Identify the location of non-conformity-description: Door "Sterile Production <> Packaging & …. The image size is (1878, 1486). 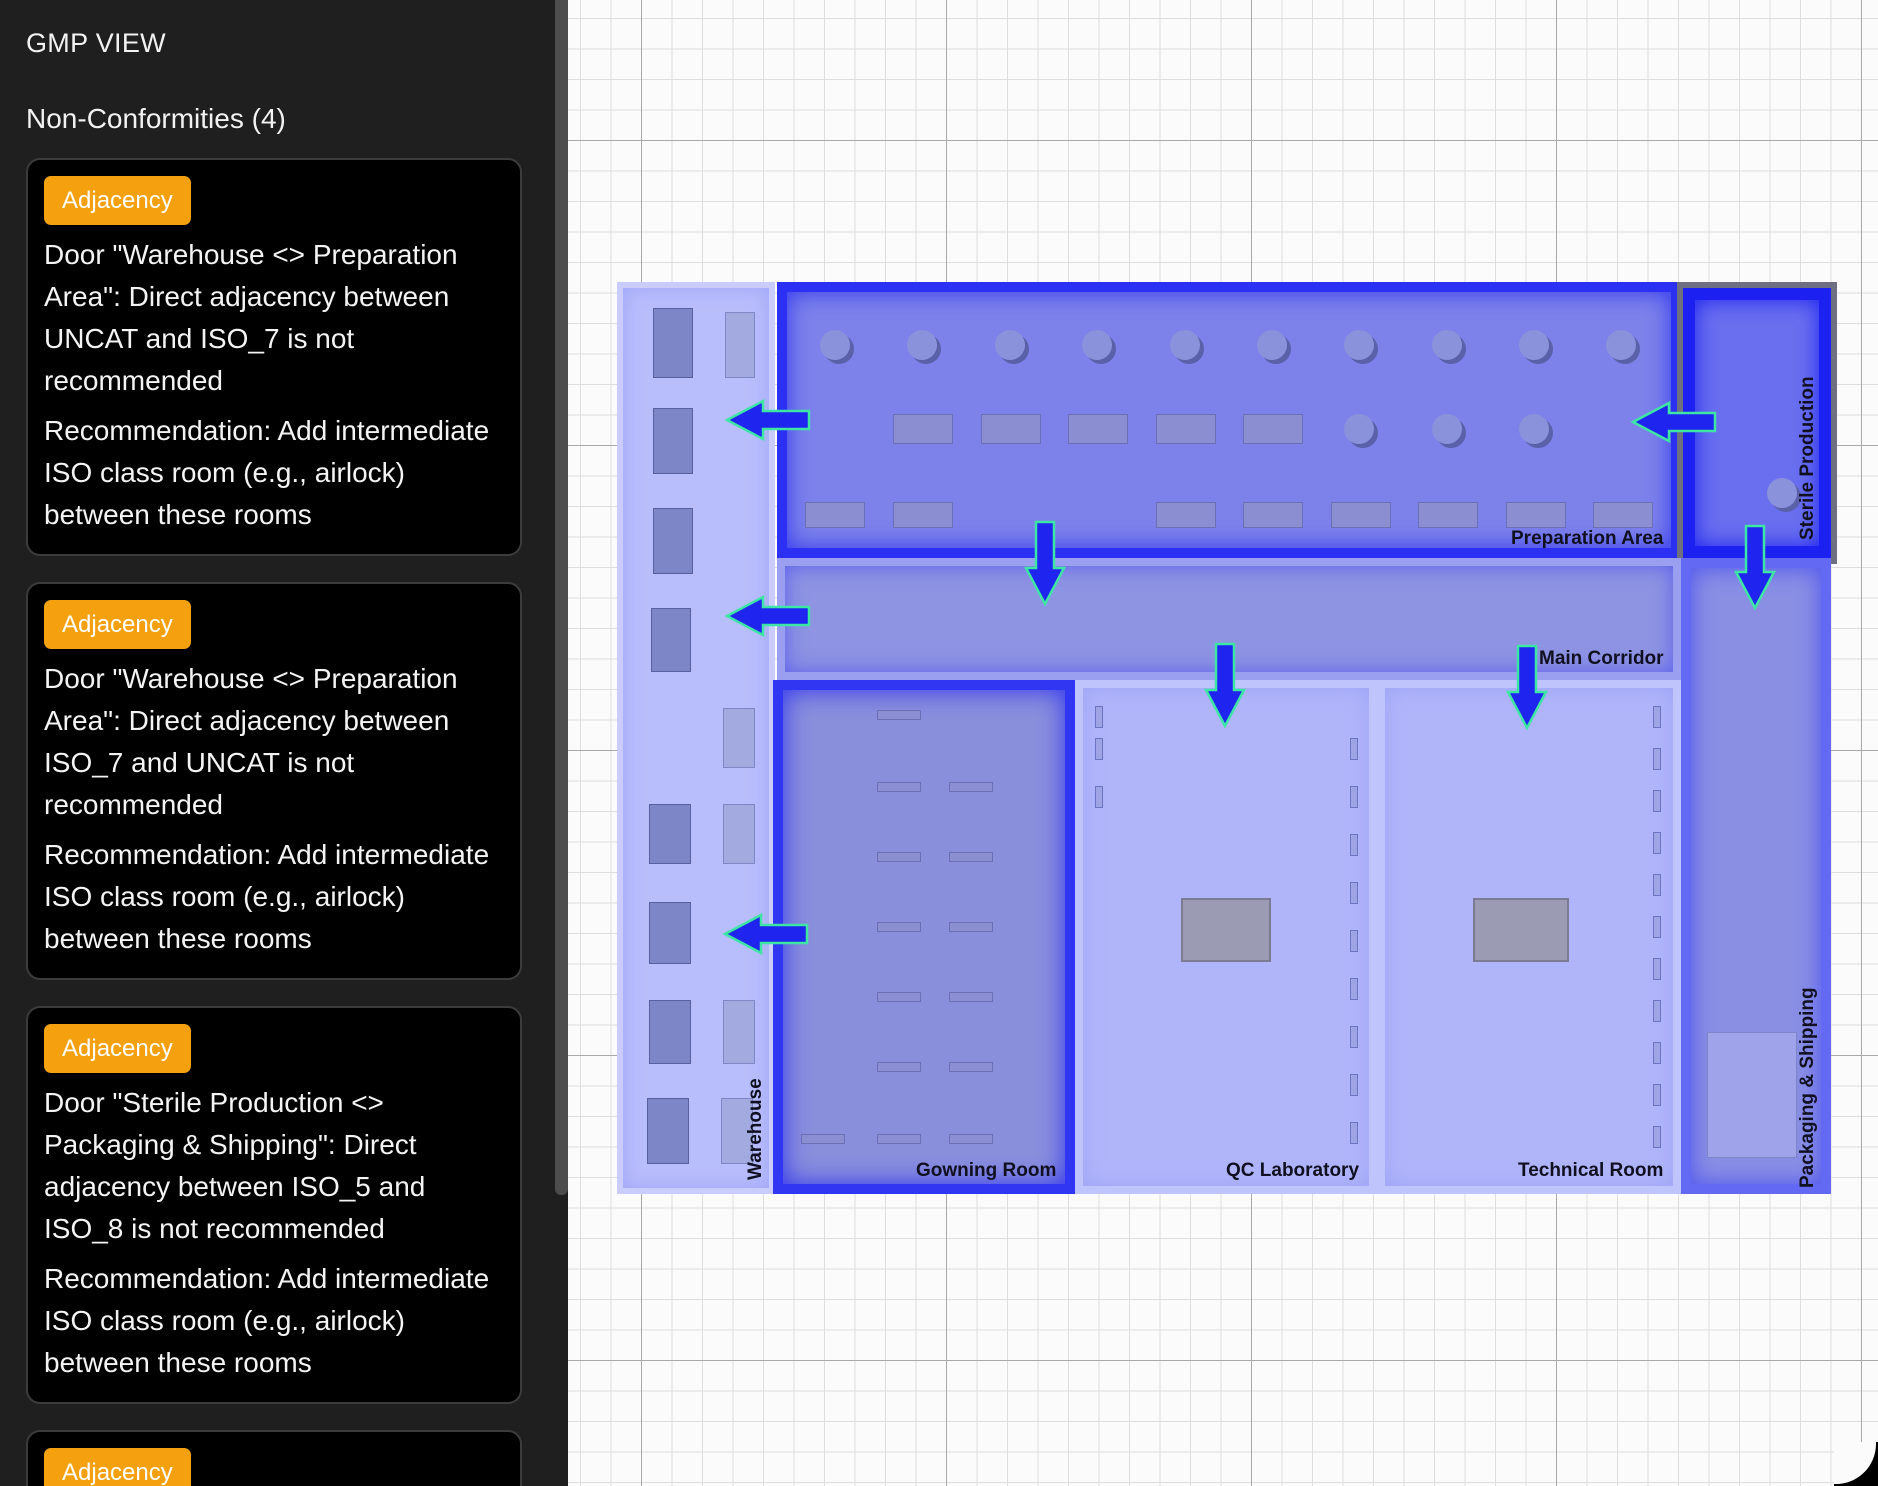
(235, 1165).